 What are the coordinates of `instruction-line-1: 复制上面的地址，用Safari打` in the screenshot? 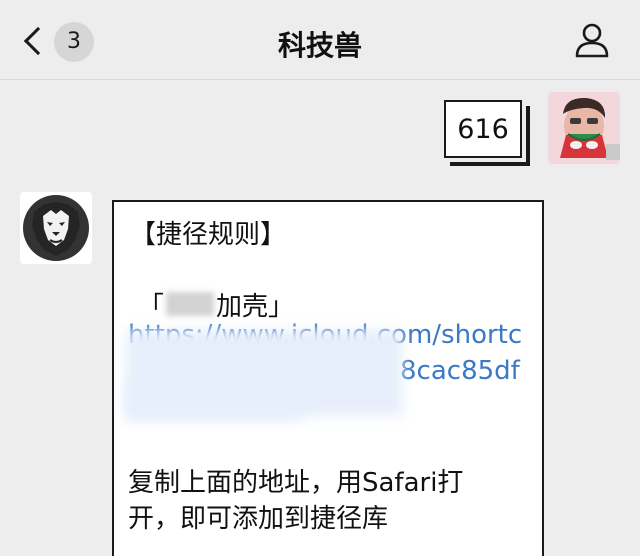 It's located at (296, 483).